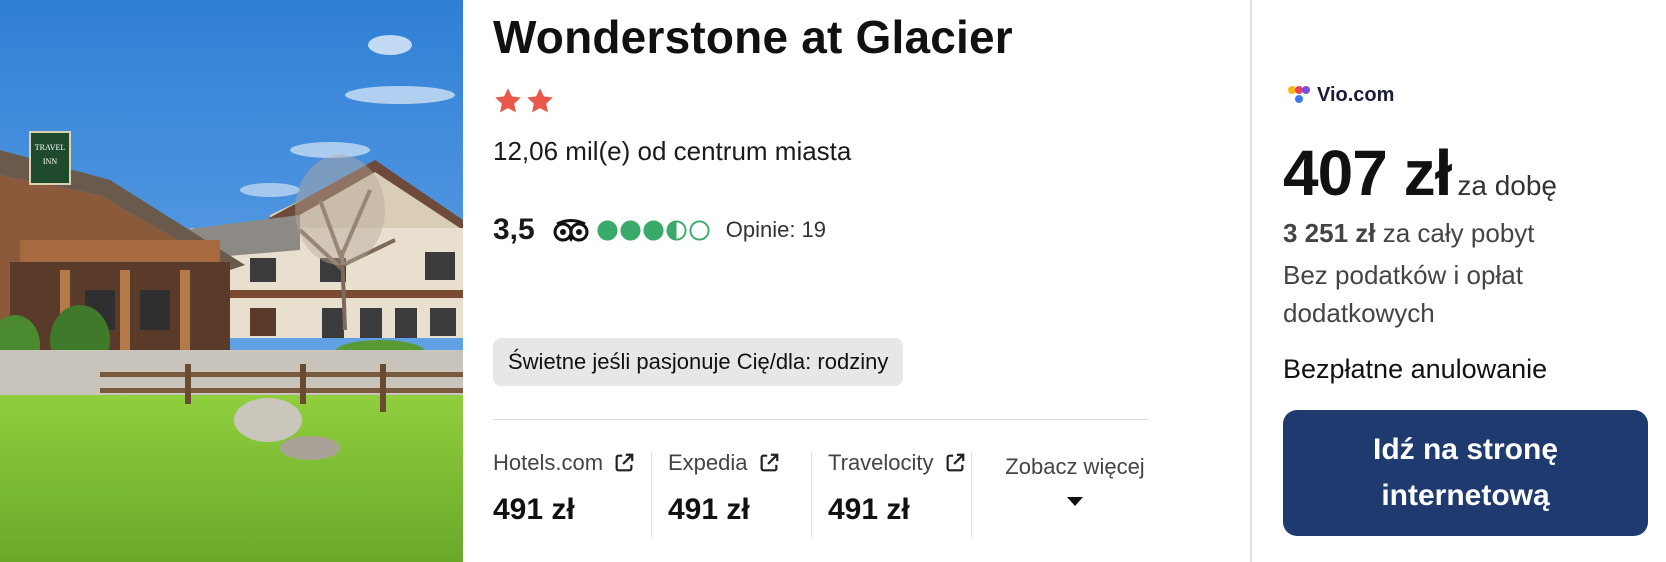 Image resolution: width=1666 pixels, height=562 pixels. I want to click on see-more-button: Zobacz więcej, so click(1075, 480).